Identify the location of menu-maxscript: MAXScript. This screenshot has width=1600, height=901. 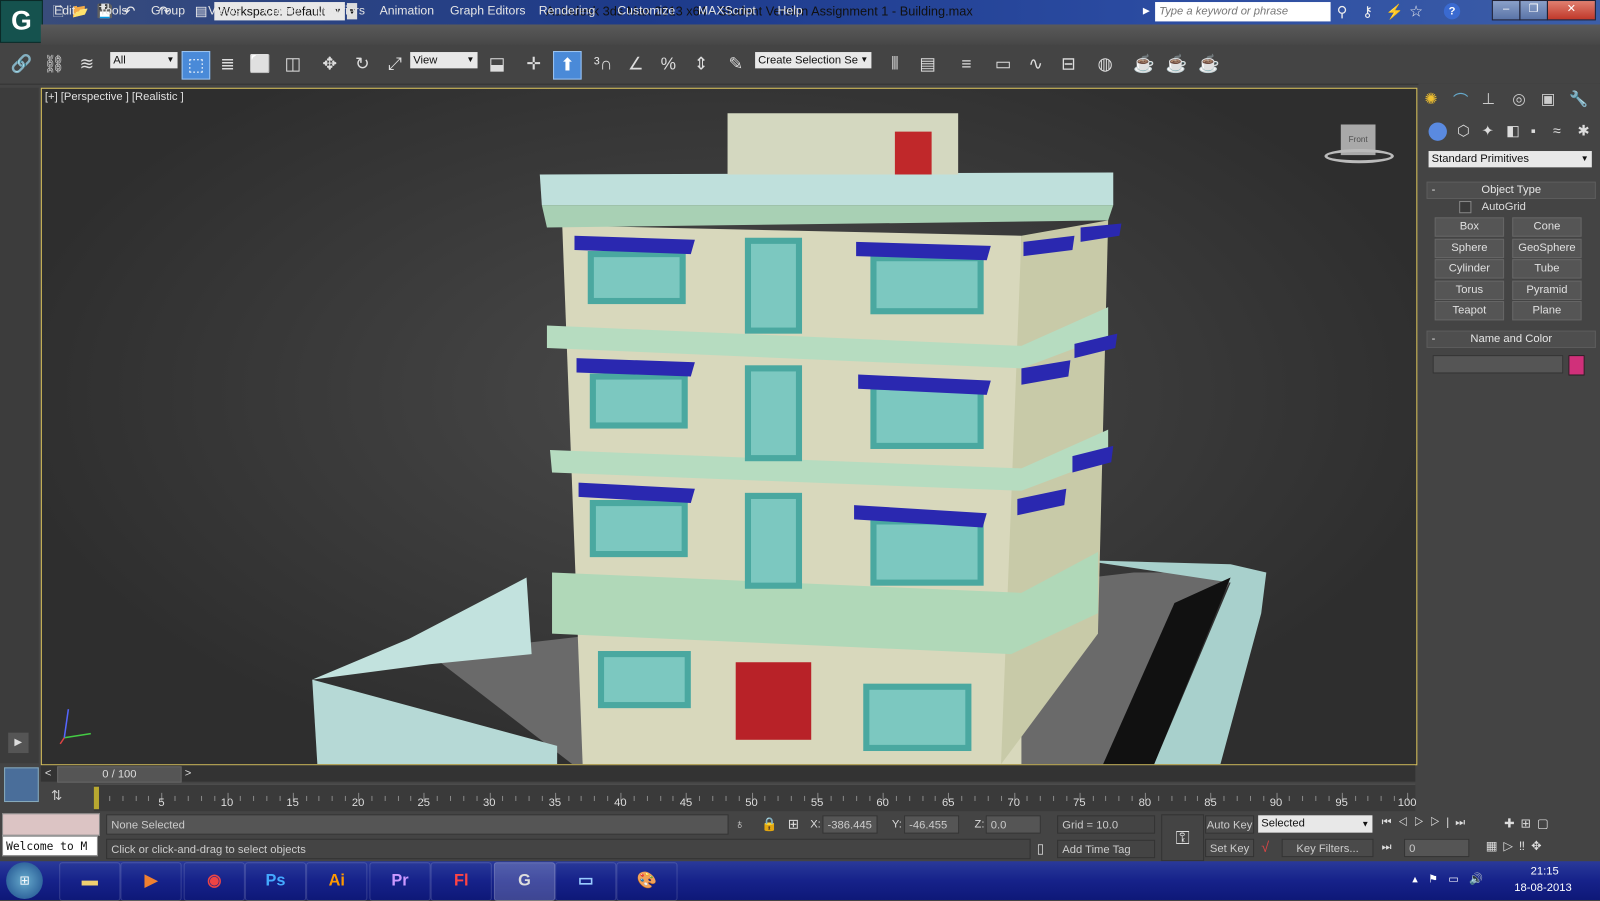
(727, 10).